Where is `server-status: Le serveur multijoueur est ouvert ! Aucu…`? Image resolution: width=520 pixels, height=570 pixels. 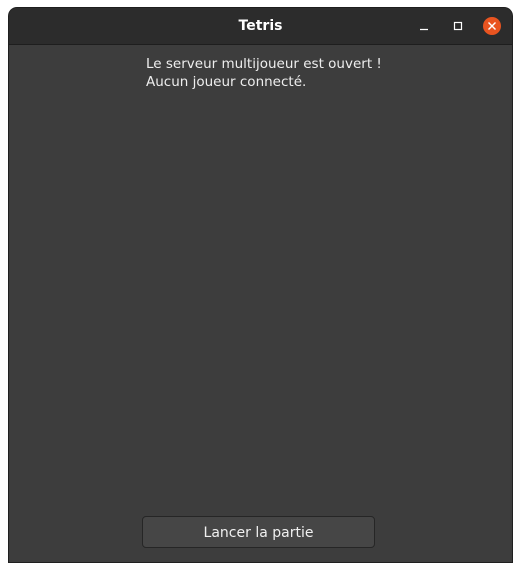
server-status: Le serveur multijoueur est ouvert ! Aucu… is located at coordinates (264, 73).